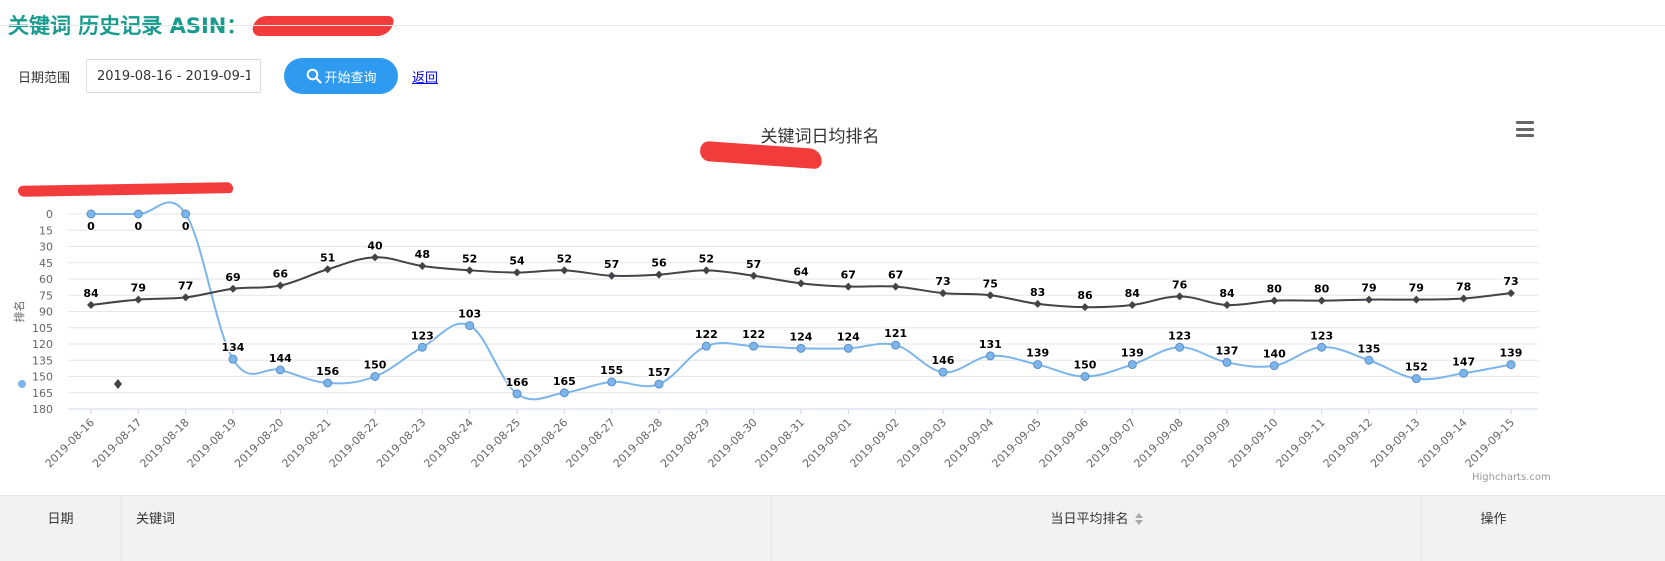 The height and width of the screenshot is (561, 1665). I want to click on data-label: 122, so click(753, 334).